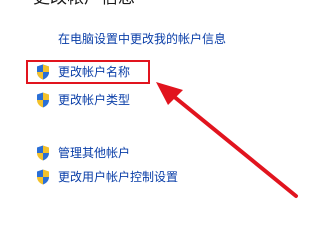 Image resolution: width=324 pixels, height=240 pixels. I want to click on manage-other-accounts-link: 管理其他帐户, so click(83, 153).